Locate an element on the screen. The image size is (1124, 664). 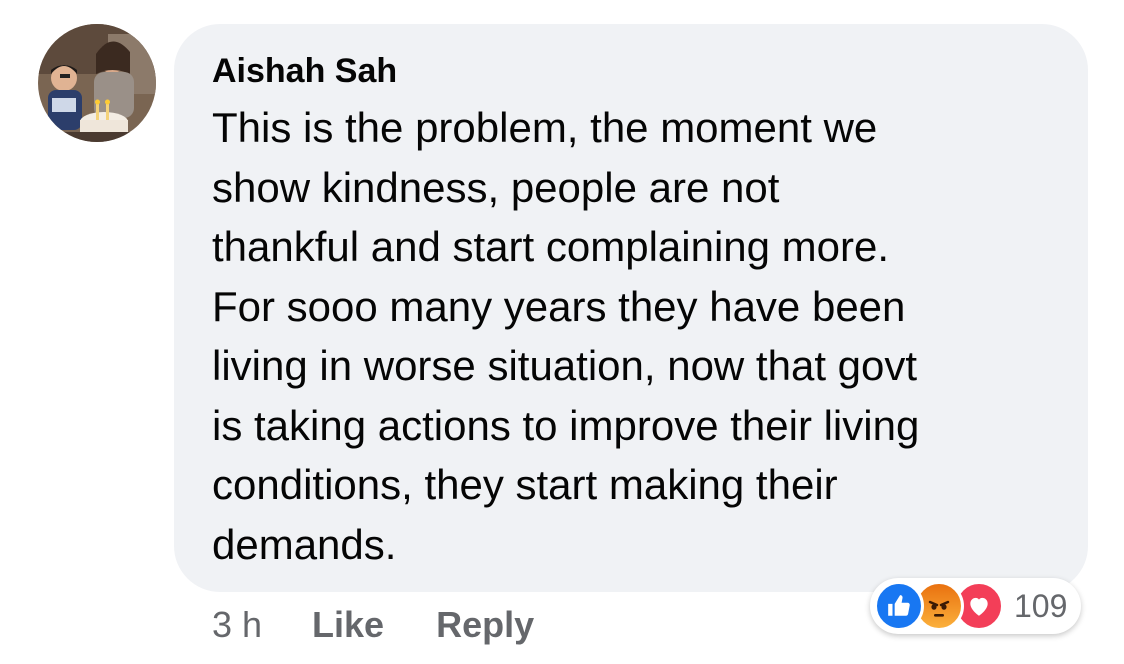
comment-actions: 3 h Like Reply is located at coordinates (399, 625).